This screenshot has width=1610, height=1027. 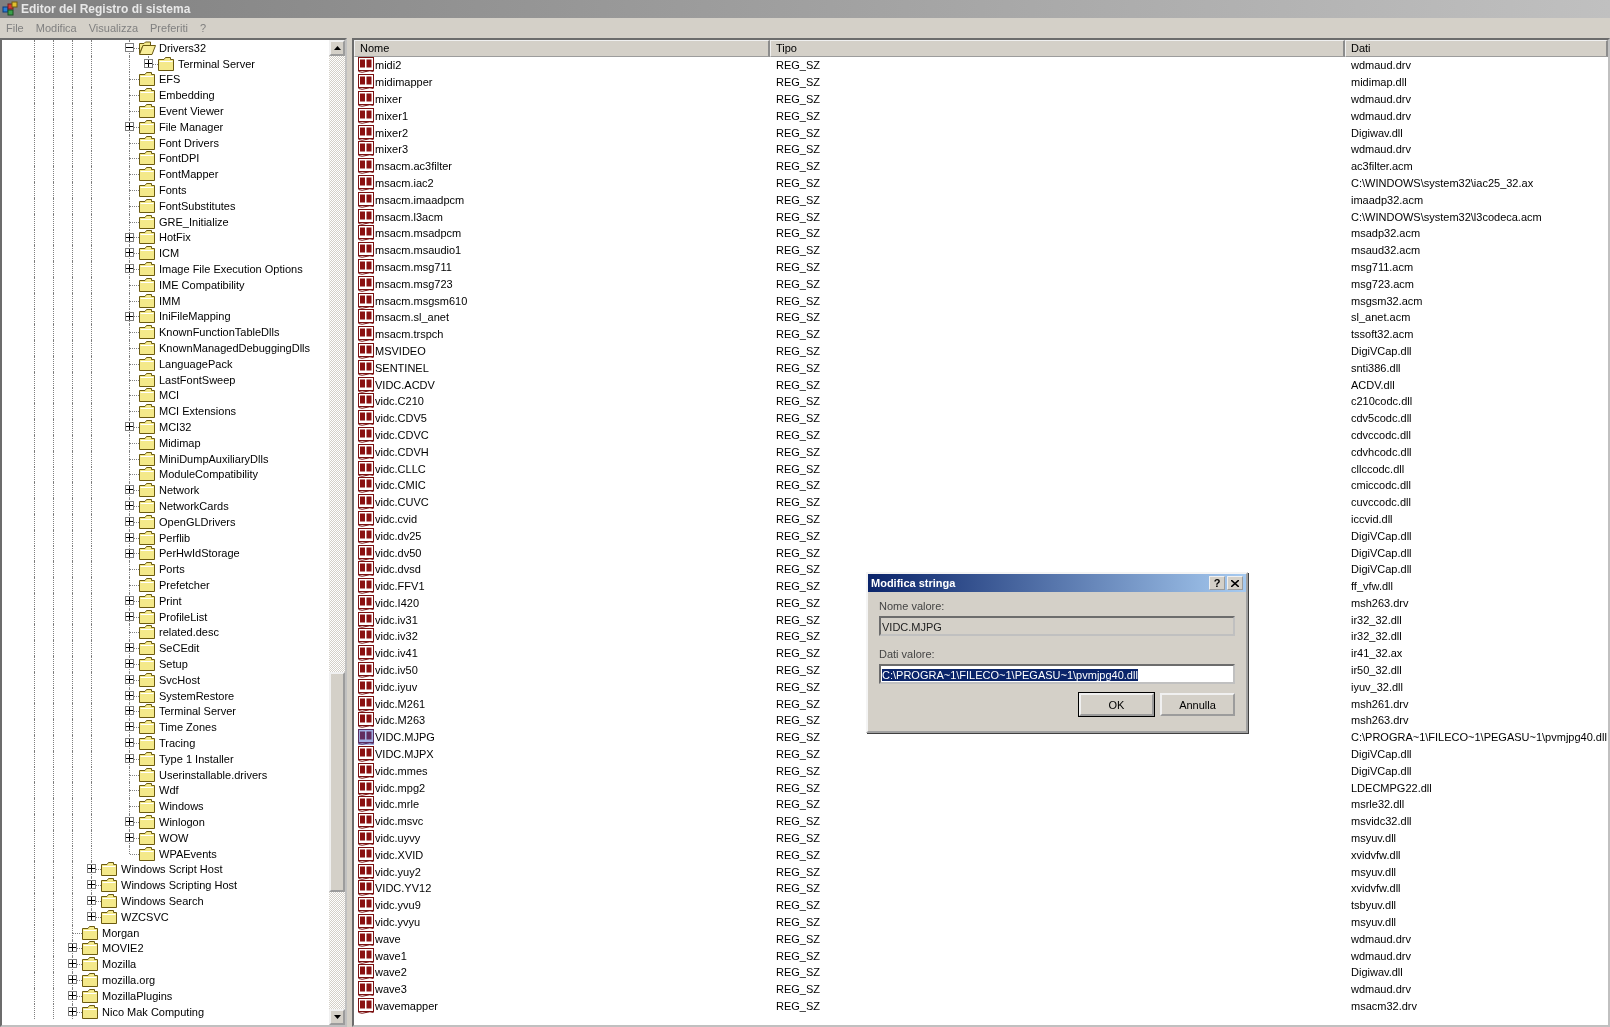 I want to click on column-header: Dati, so click(x=1476, y=48).